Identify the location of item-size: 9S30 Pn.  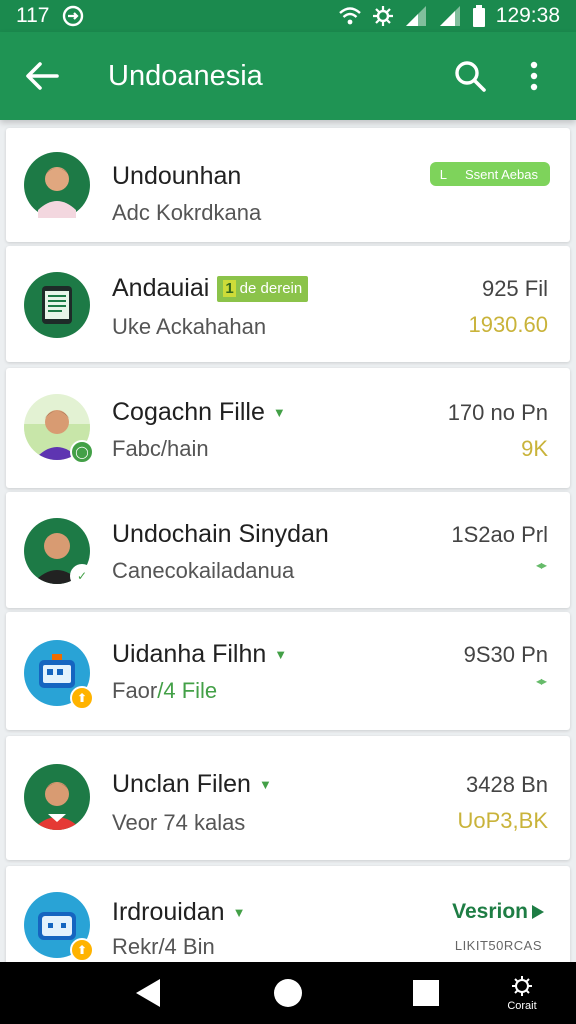
(505, 654).